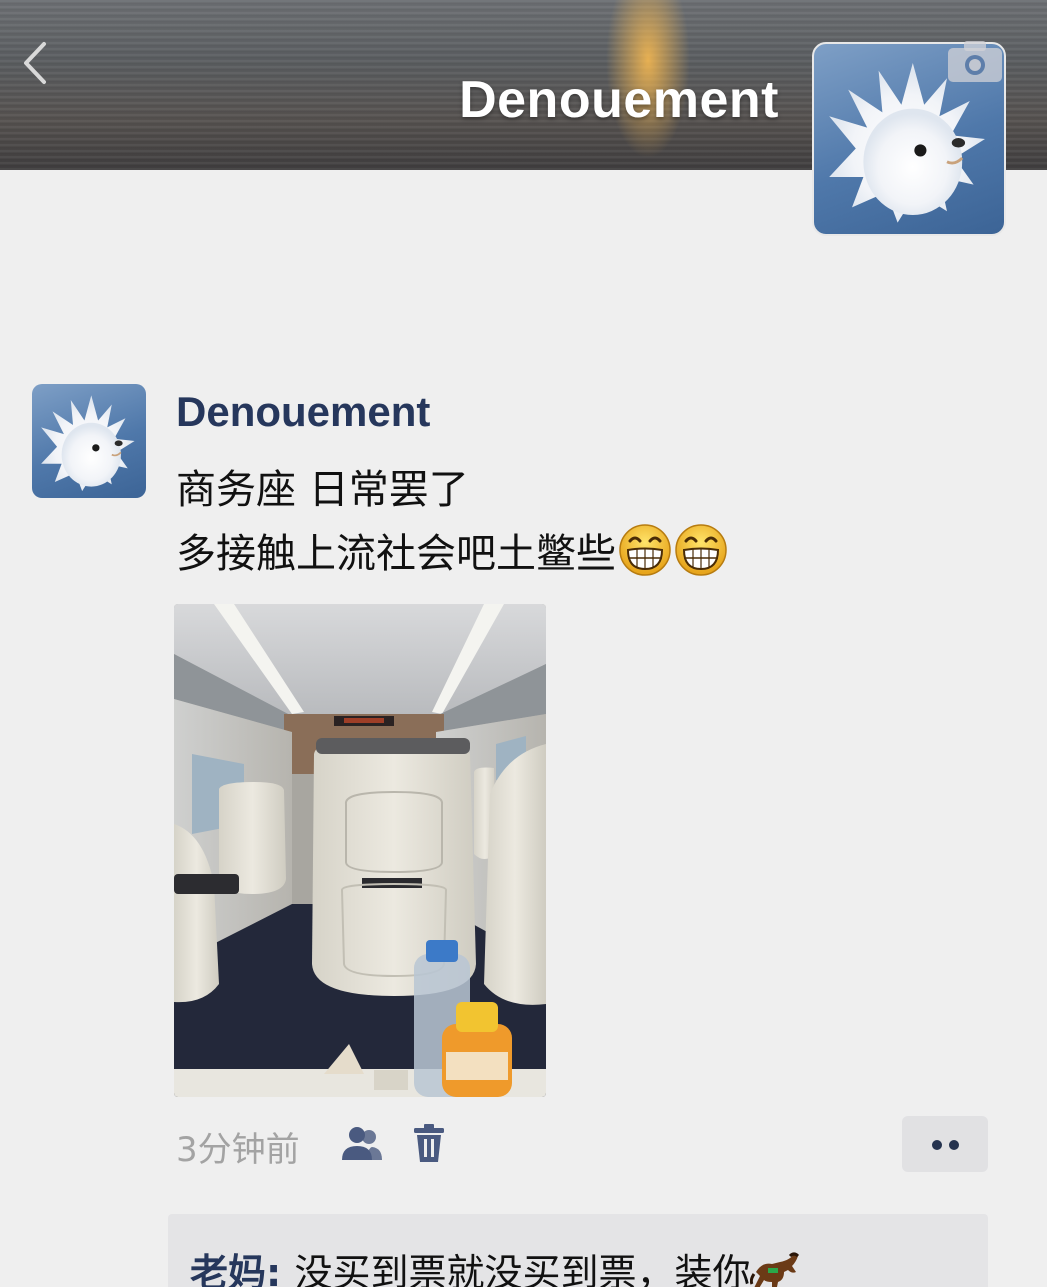 Image resolution: width=1047 pixels, height=1287 pixels. What do you see at coordinates (945, 1144) in the screenshot?
I see `more-options-button` at bounding box center [945, 1144].